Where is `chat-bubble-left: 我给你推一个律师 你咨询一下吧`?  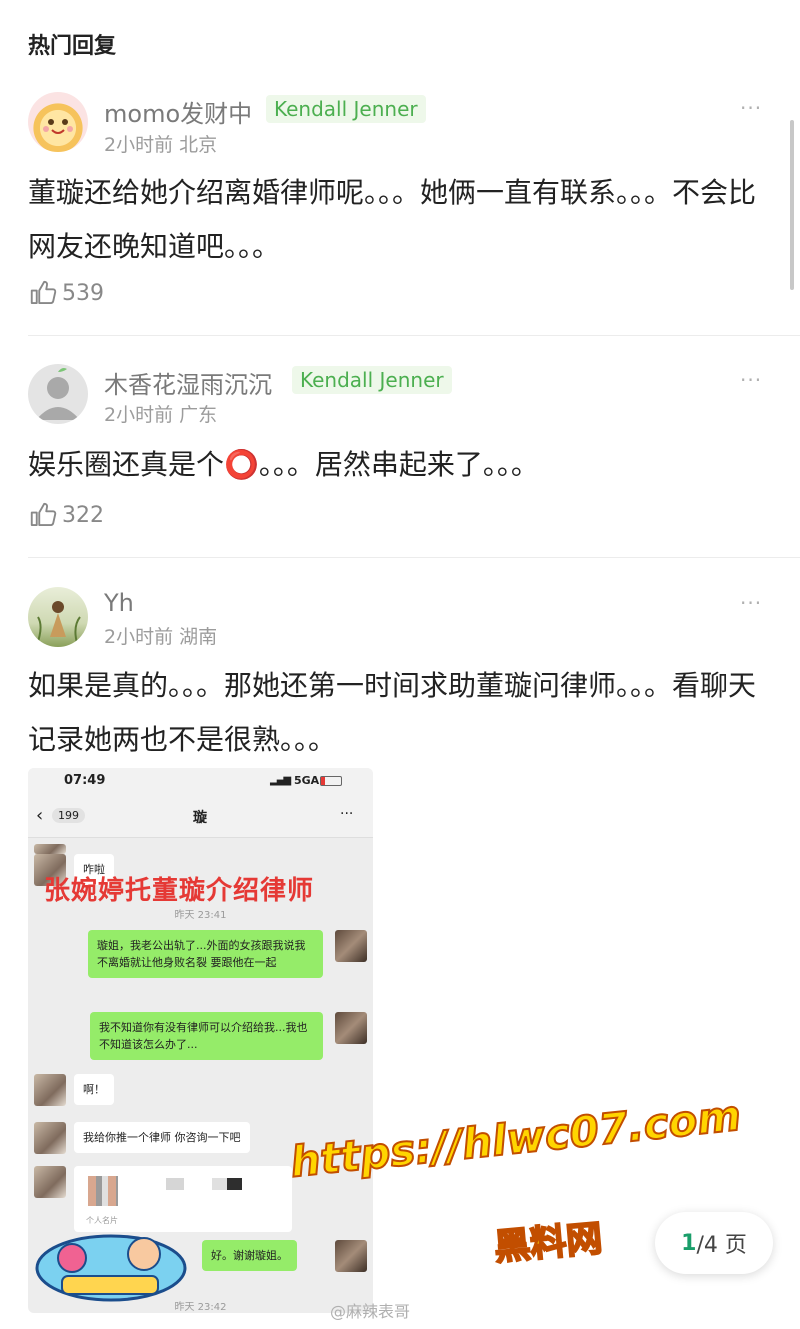
chat-bubble-left: 我给你推一个律师 你咨询一下吧 is located at coordinates (162, 1137).